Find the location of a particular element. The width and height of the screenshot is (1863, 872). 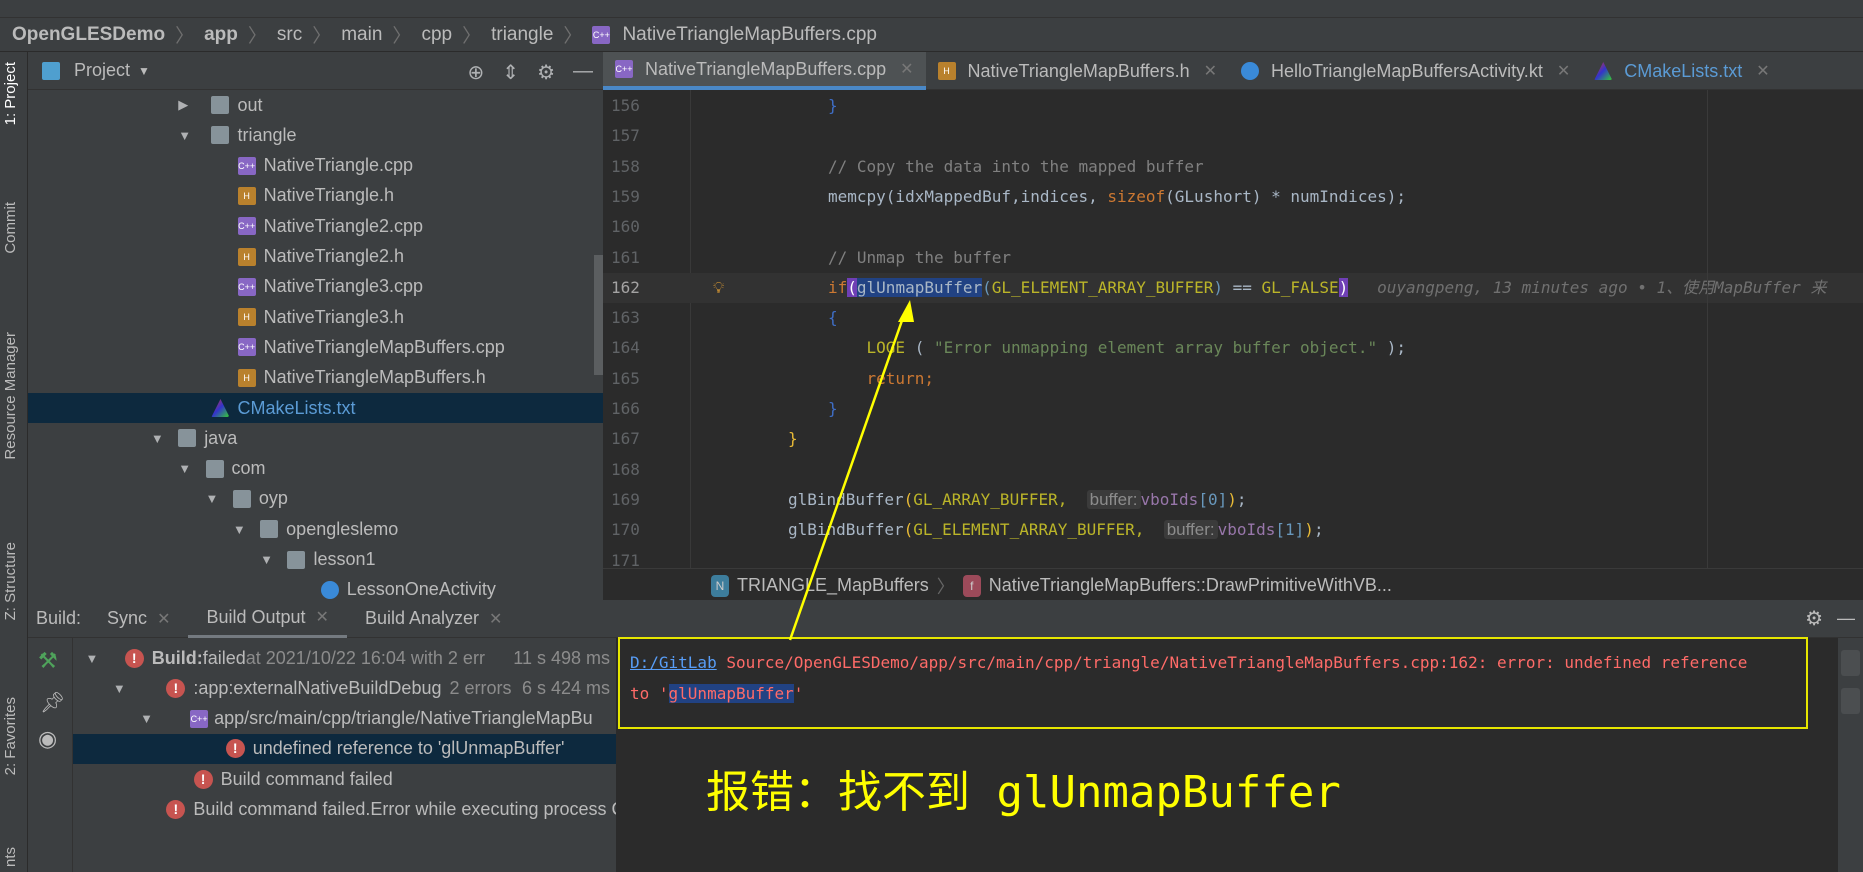

scroll-to-end-icon is located at coordinates (1850, 701).